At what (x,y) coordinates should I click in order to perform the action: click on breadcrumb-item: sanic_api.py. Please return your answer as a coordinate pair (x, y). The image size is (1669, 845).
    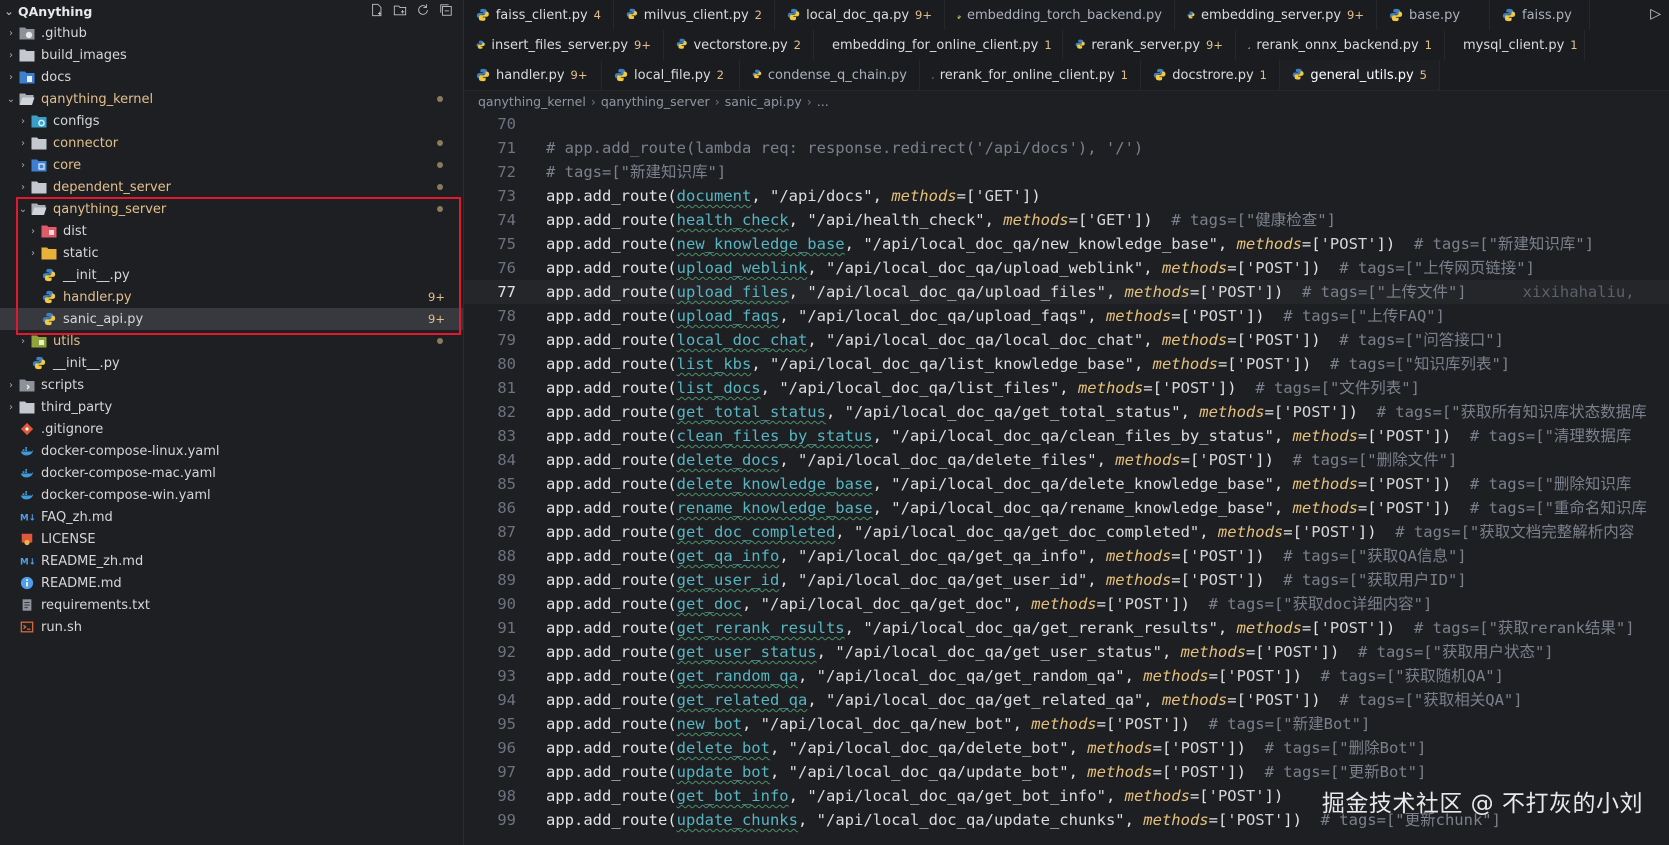
    Looking at the image, I should click on (763, 101).